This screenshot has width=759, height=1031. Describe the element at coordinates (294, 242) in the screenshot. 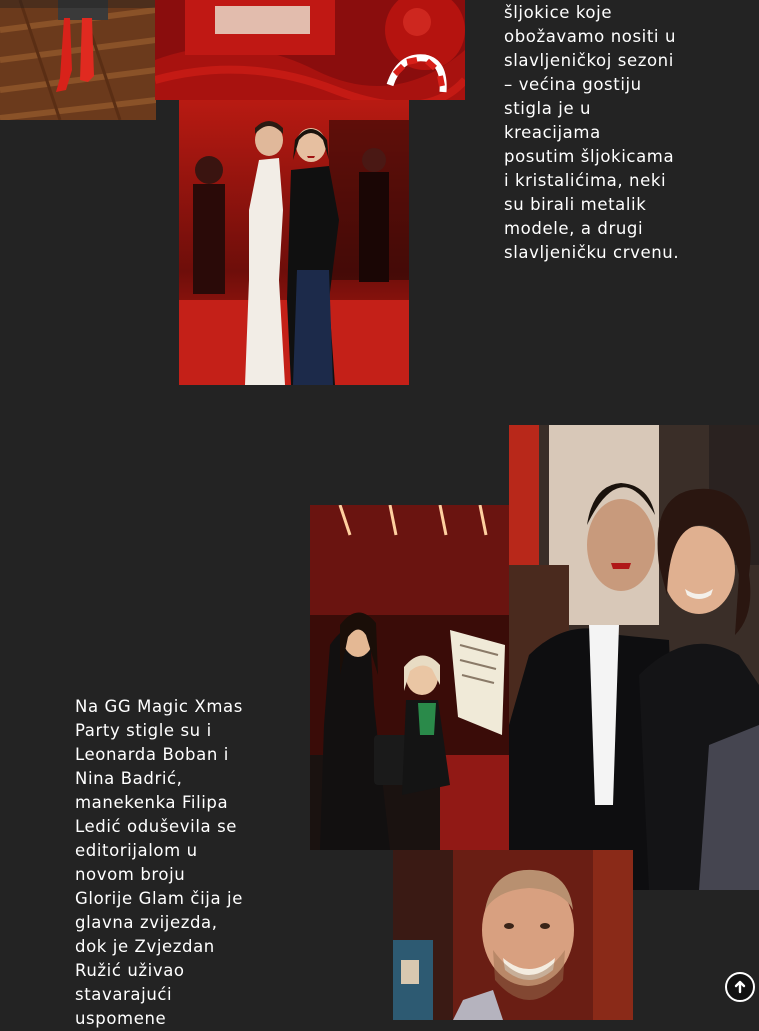

I see `photo-two-guests` at that location.